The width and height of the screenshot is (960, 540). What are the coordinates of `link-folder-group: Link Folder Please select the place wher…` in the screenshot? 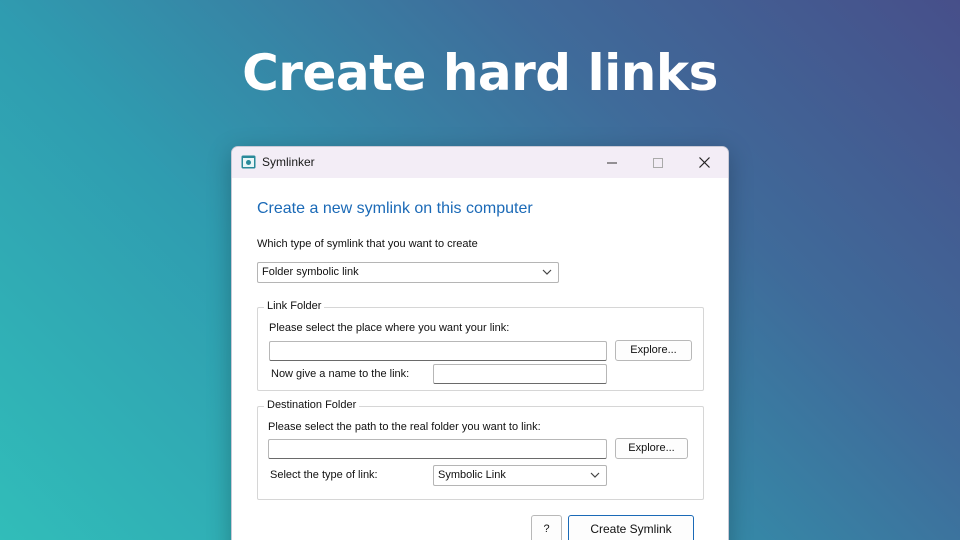 It's located at (480, 345).